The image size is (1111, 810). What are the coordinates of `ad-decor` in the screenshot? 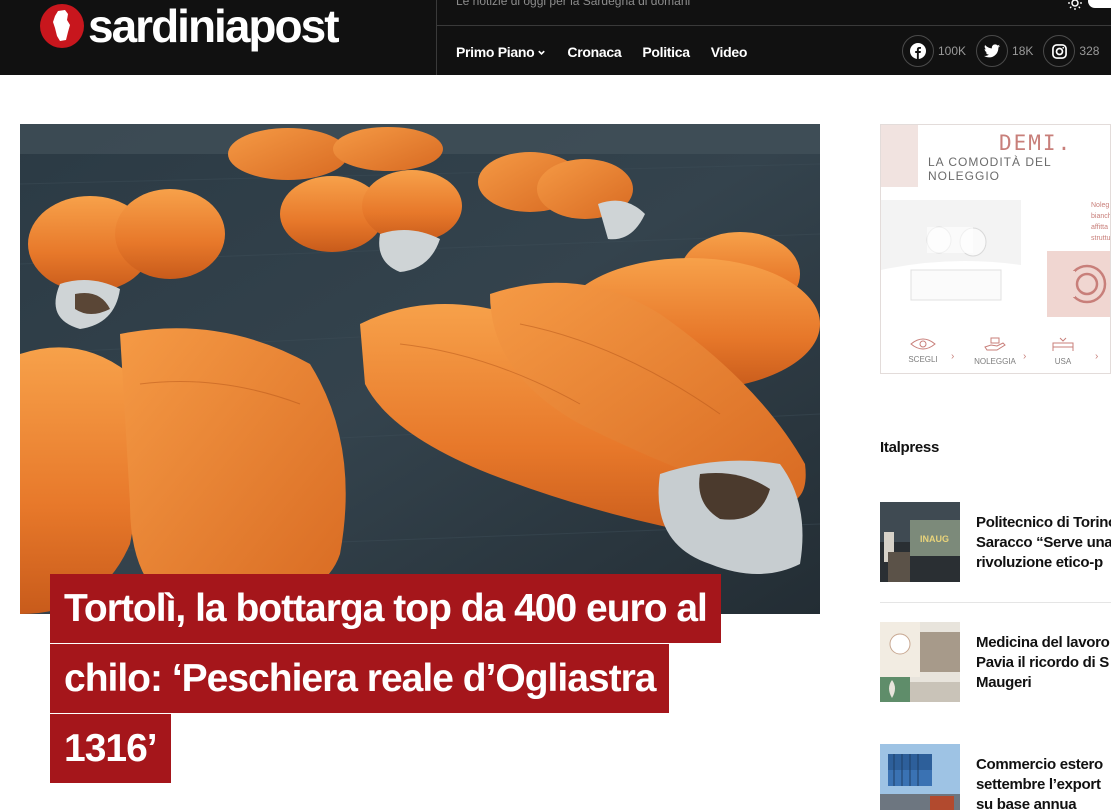 It's located at (899, 156).